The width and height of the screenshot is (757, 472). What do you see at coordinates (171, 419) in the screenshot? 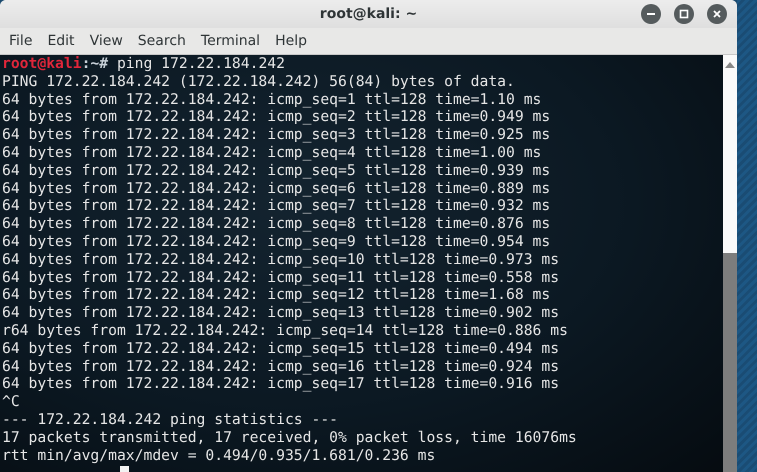
I see `output-line: --- 172.22.184.242 ping statistics ---` at bounding box center [171, 419].